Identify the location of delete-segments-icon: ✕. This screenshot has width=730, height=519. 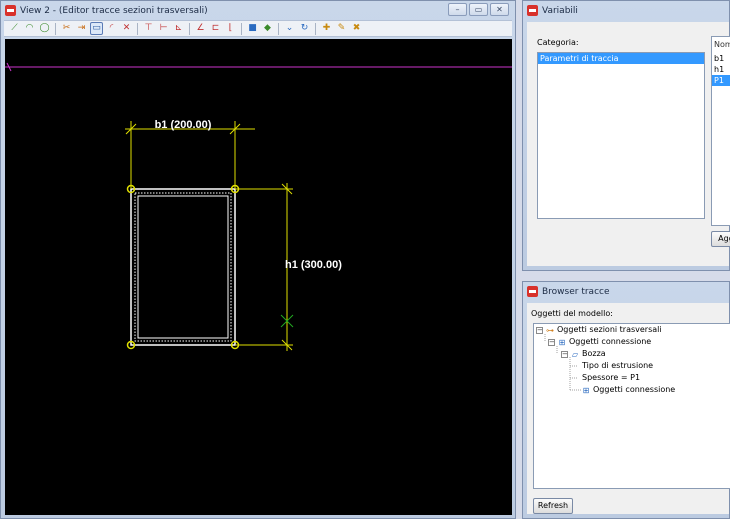
(126, 28).